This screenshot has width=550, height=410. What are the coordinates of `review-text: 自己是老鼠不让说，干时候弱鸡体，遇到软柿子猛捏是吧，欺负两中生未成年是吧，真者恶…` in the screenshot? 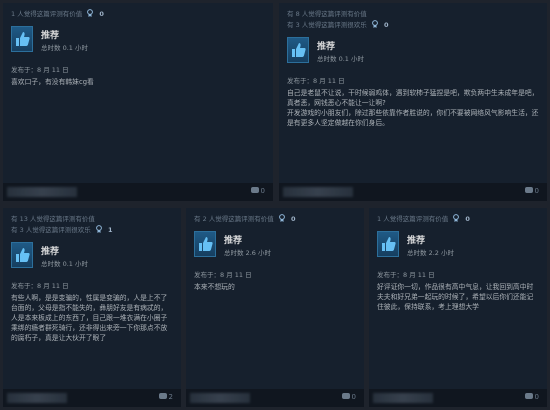 It's located at (413, 108).